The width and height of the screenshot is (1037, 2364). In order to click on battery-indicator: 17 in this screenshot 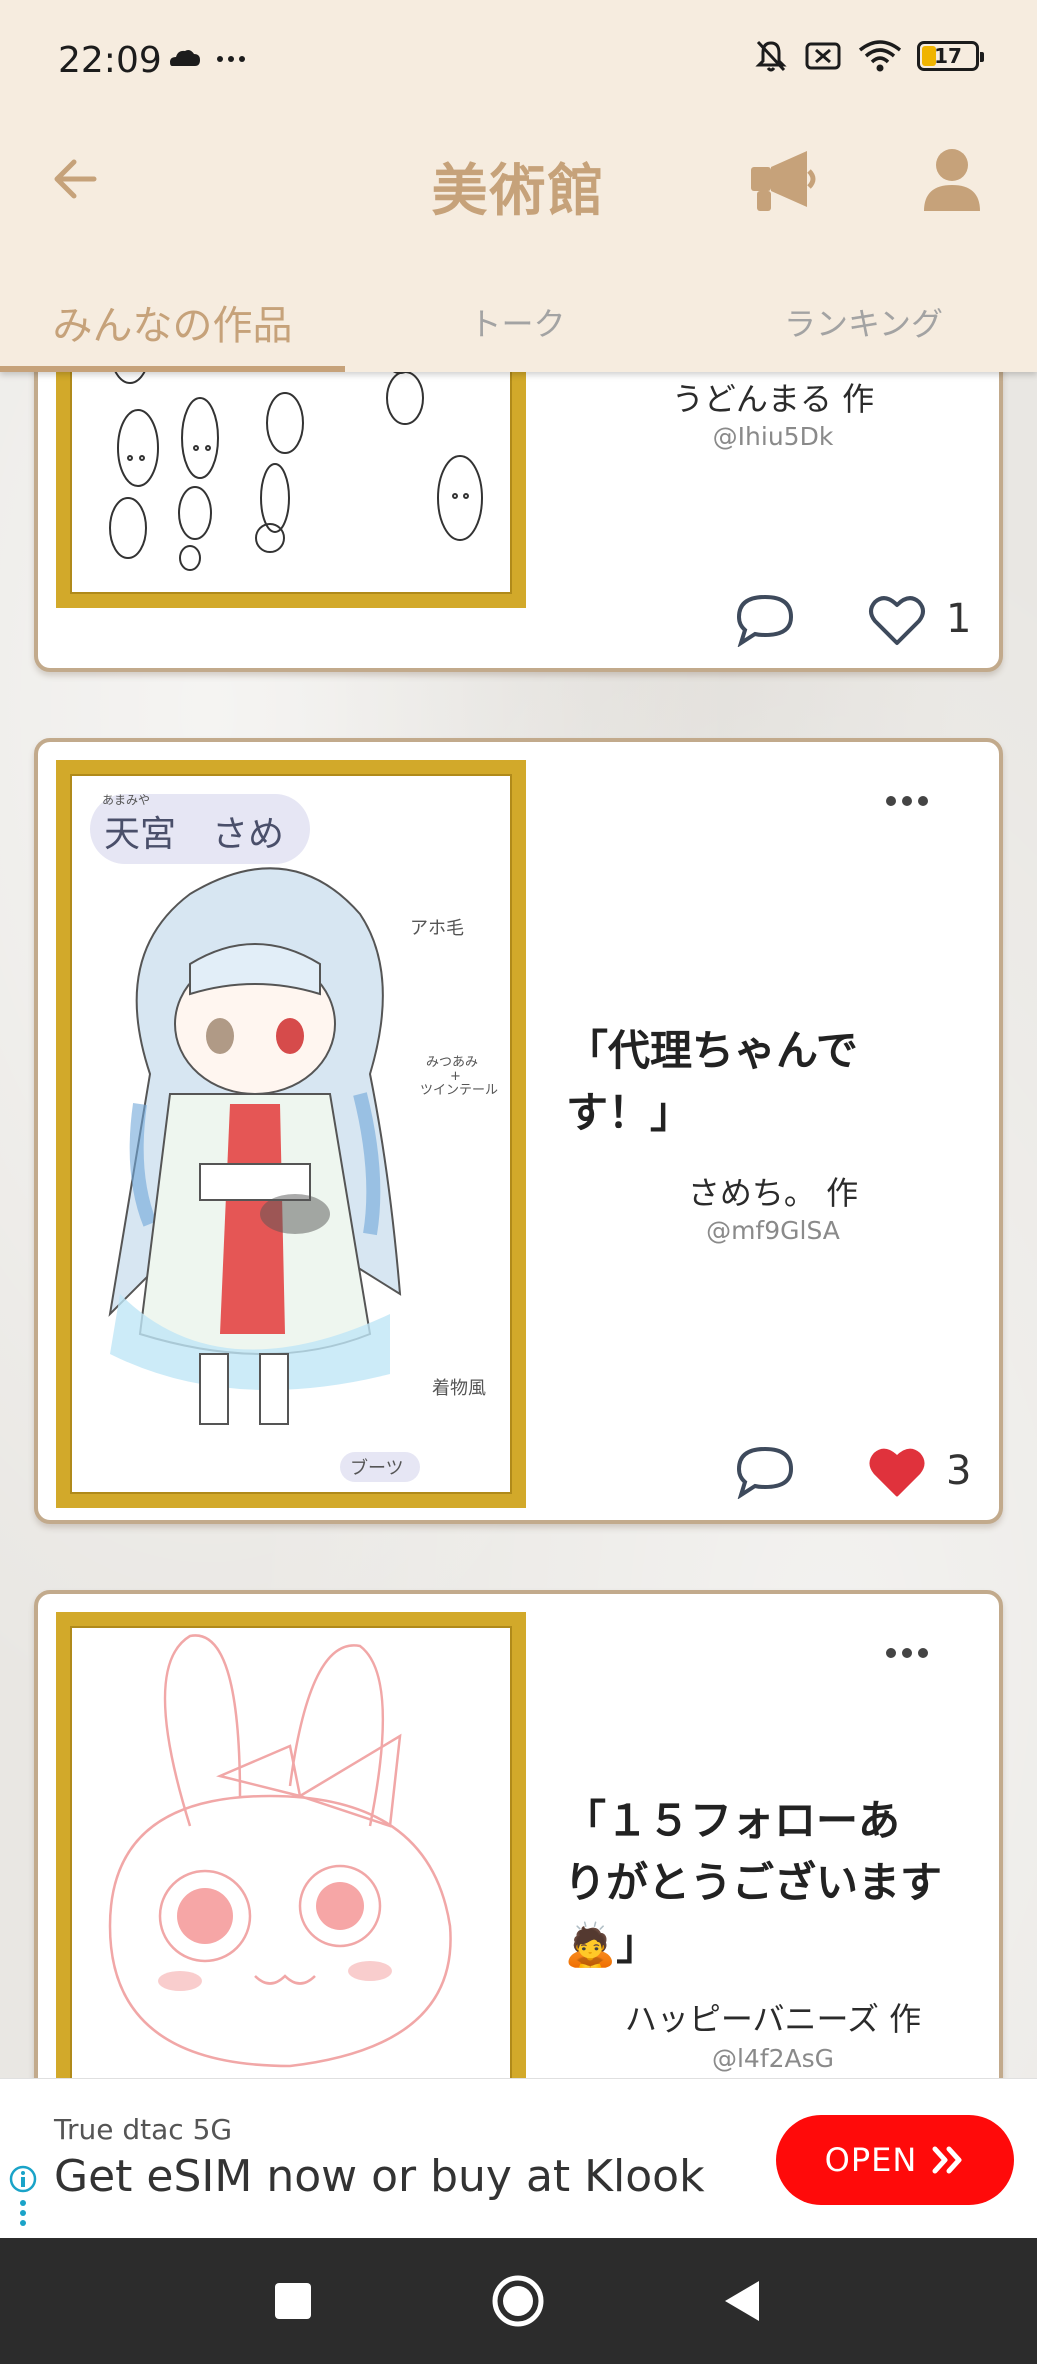, I will do `click(950, 56)`.